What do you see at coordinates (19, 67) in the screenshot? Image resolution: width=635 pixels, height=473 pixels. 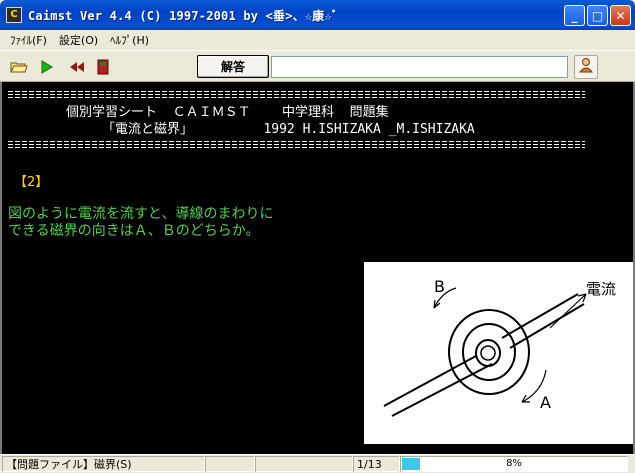 I see `open-folder-icon` at bounding box center [19, 67].